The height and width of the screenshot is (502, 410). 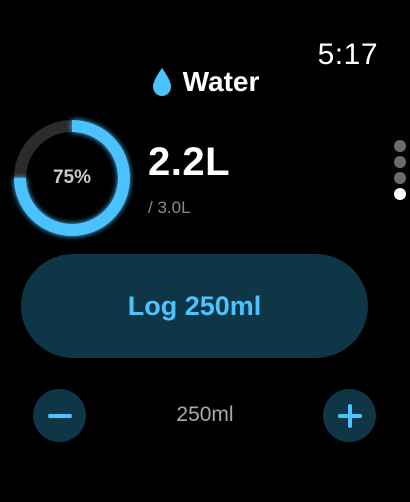 I want to click on page-indicator, so click(x=400, y=170).